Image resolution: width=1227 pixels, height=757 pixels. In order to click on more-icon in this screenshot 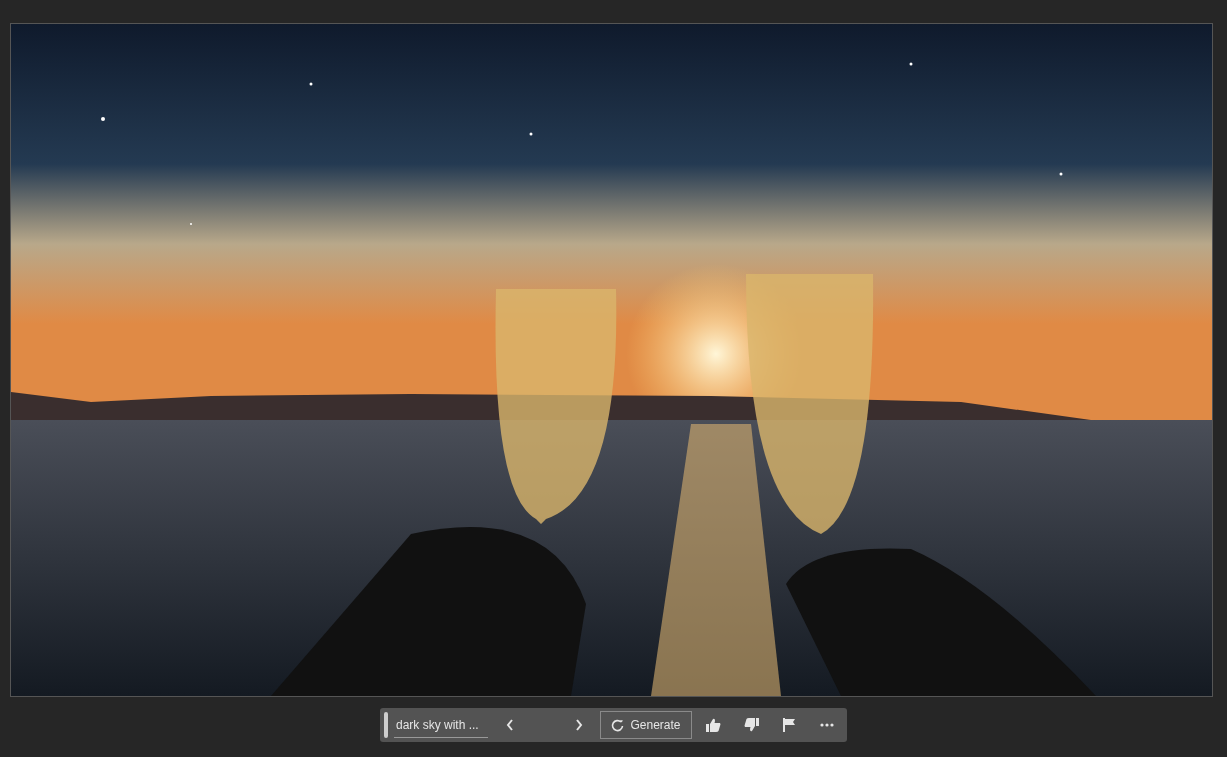, I will do `click(827, 725)`.